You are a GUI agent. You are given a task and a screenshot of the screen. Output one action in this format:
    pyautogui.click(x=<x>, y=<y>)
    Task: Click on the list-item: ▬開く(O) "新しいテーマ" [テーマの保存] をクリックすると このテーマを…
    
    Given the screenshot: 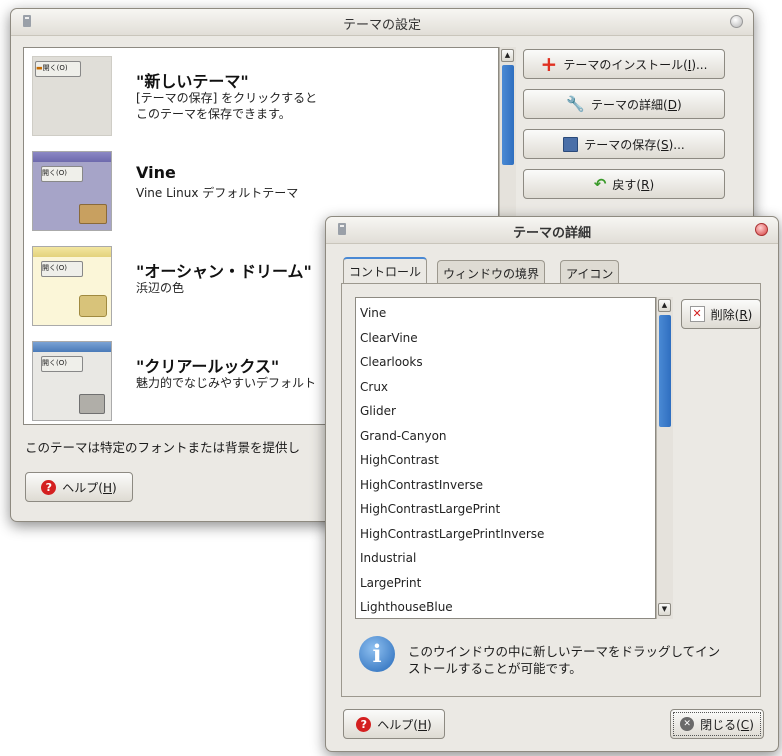 What is the action you would take?
    pyautogui.click(x=261, y=95)
    